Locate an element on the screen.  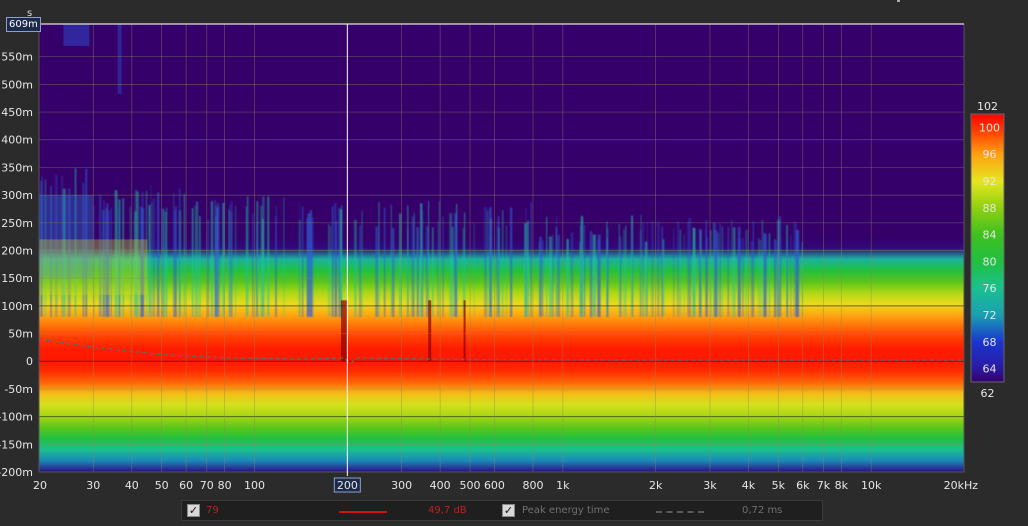
y-tick-label: 350m is located at coordinates (17, 167).